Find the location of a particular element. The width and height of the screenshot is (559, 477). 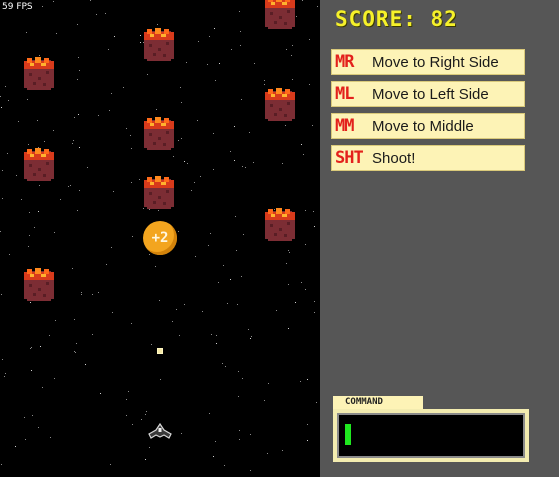

command-card-mm: MM Move to Middle is located at coordinates (428, 126).